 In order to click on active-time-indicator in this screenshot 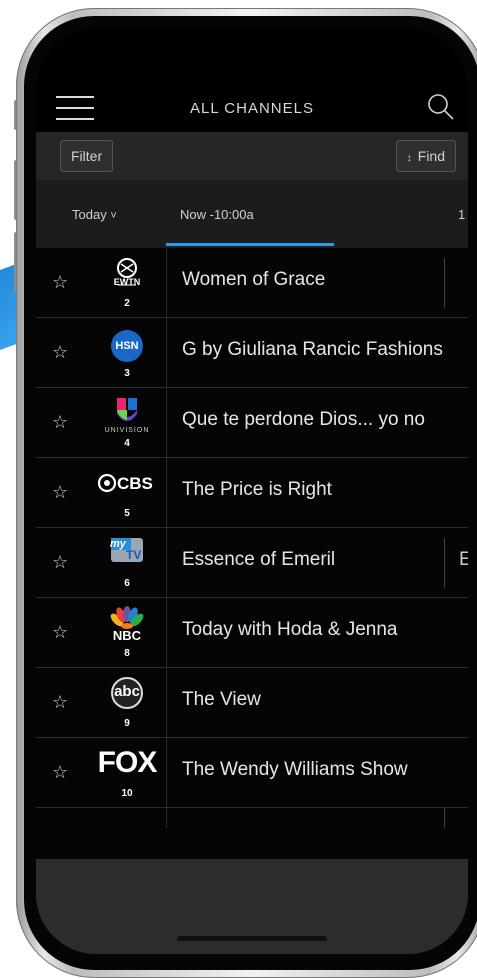, I will do `click(250, 244)`.